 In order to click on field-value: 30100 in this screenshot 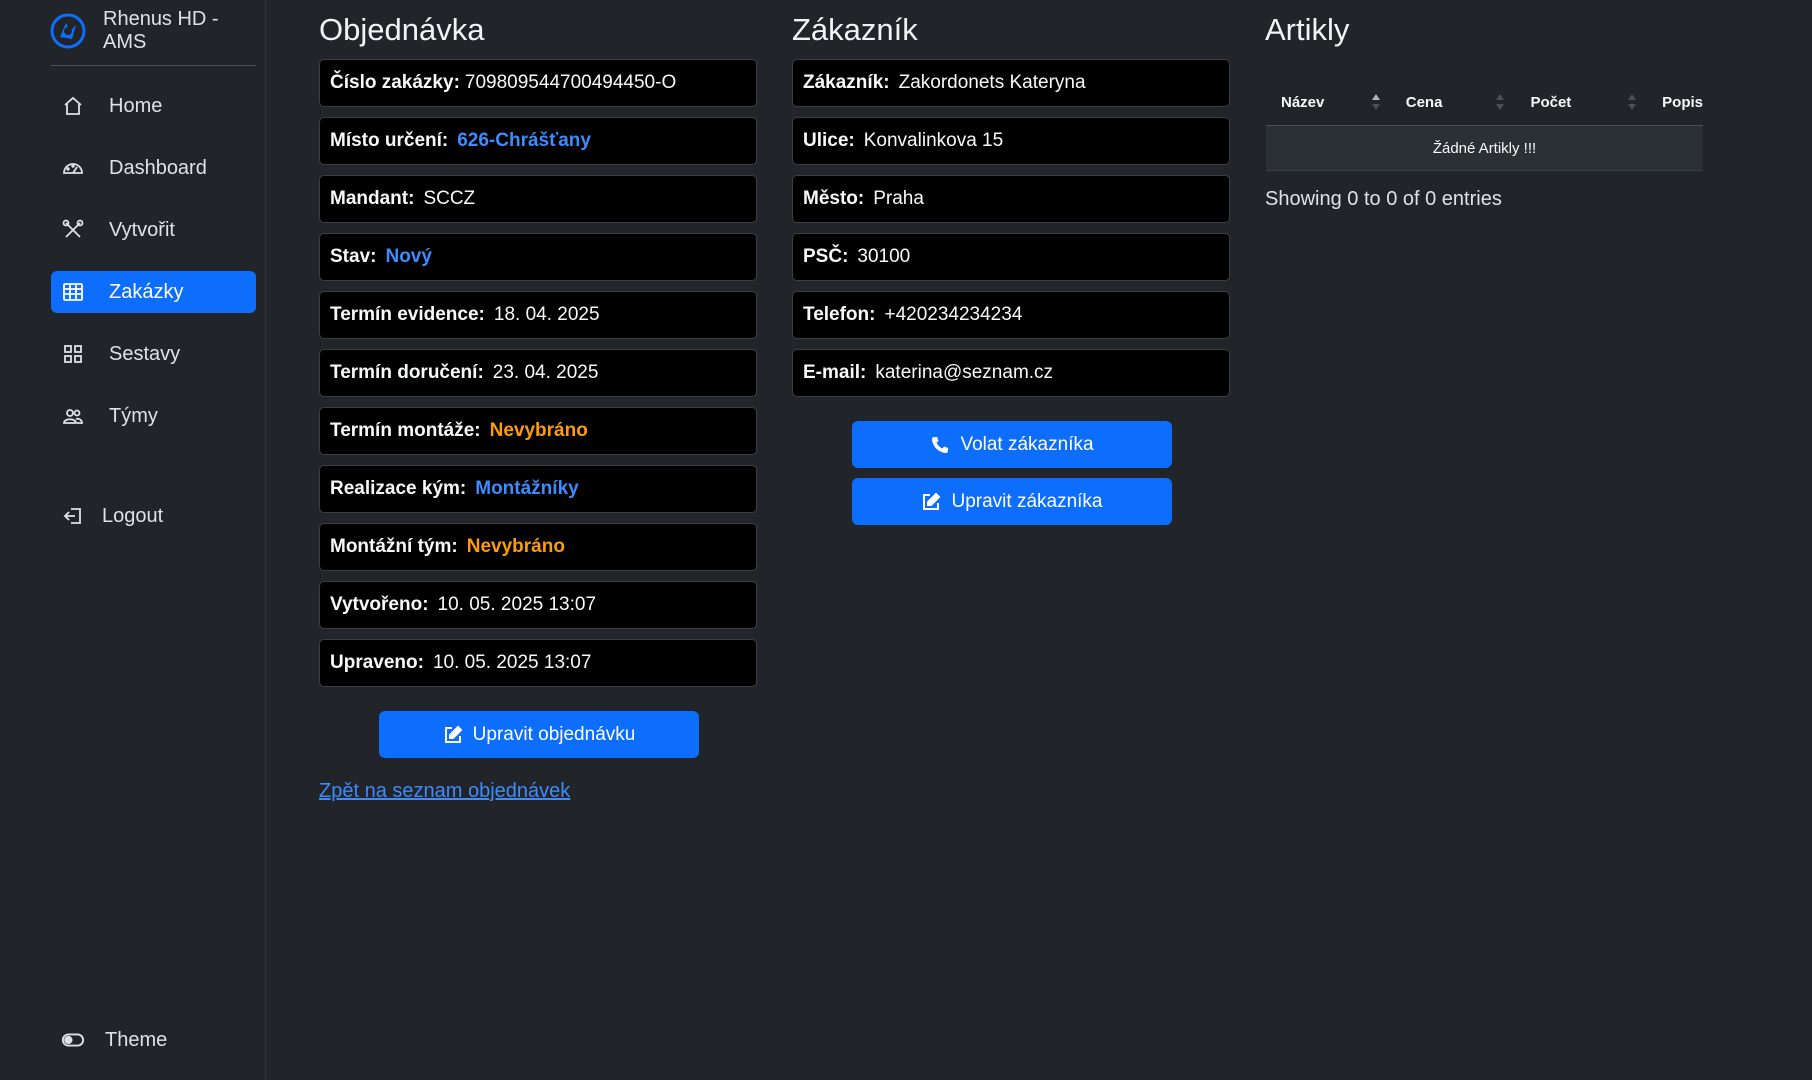, I will do `click(884, 256)`.